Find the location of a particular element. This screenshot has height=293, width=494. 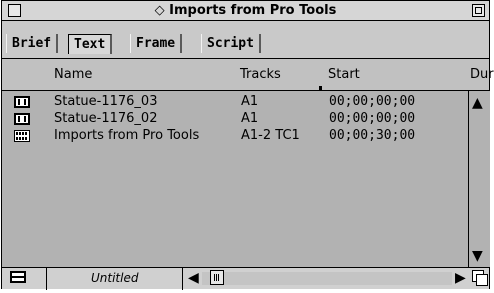

scroll-up-icon: ▲ is located at coordinates (477, 103).